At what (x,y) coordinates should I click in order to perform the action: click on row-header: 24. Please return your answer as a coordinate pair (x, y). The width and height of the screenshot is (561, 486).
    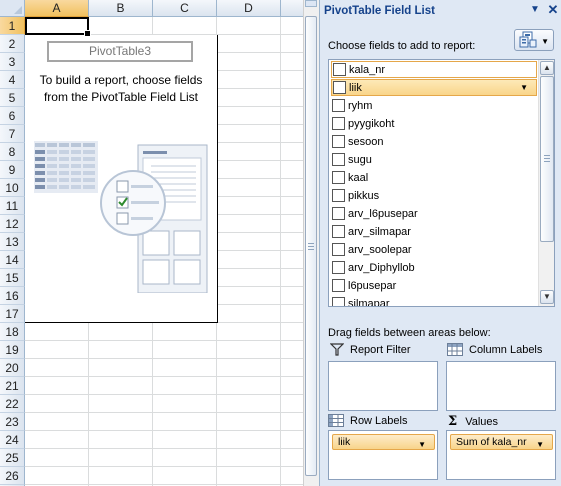
    Looking at the image, I should click on (12, 440).